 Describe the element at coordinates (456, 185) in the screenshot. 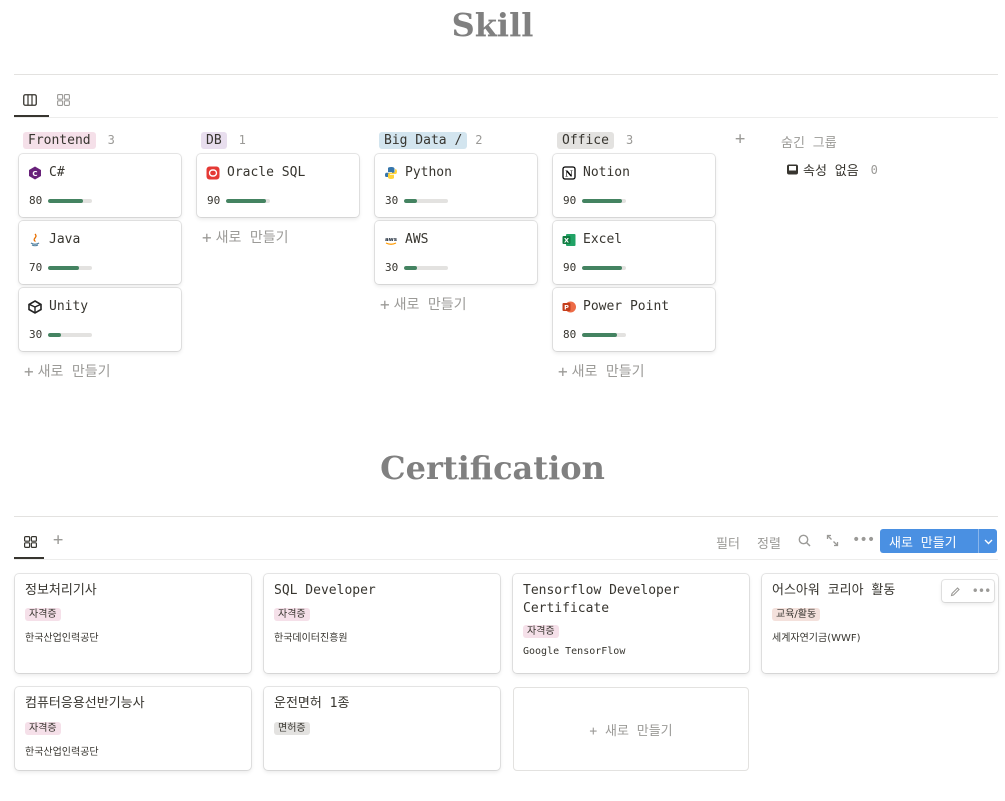

I see `skill-card: Python 30` at that location.